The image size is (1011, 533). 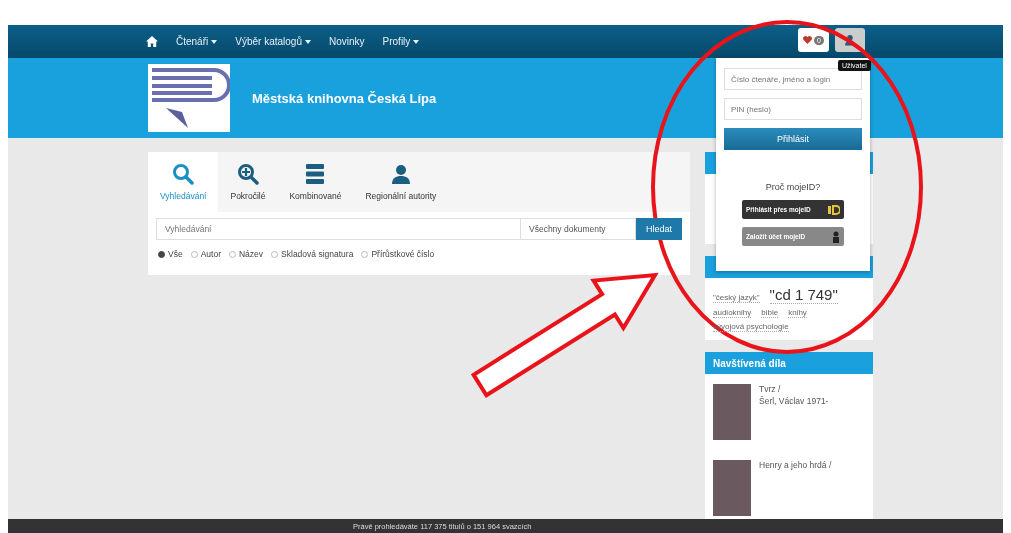 I want to click on nav-menu-item: Čtenáři, so click(x=192, y=41).